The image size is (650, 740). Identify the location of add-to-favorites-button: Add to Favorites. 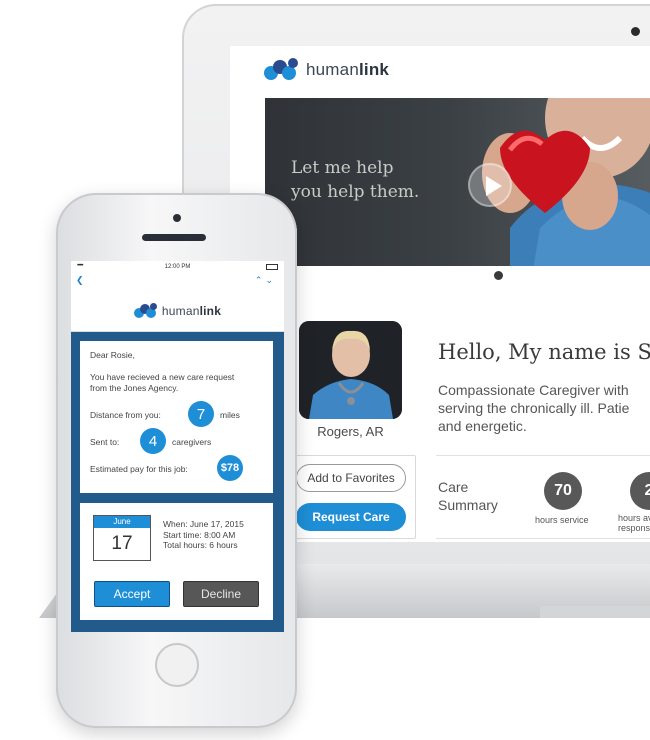
(351, 478).